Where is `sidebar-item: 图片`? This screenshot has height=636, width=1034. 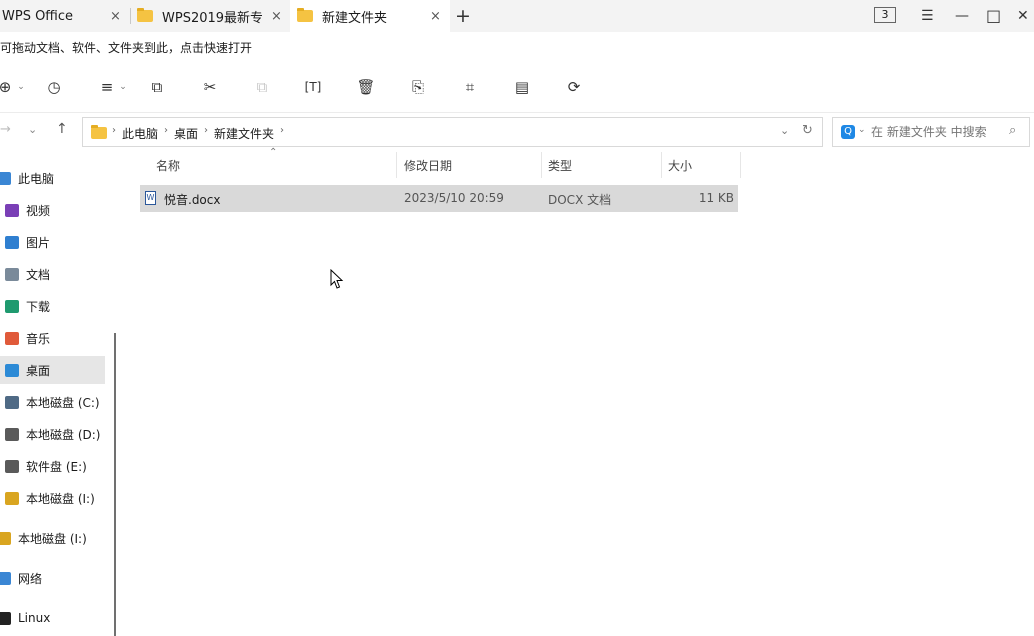
sidebar-item: 图片 is located at coordinates (52, 242).